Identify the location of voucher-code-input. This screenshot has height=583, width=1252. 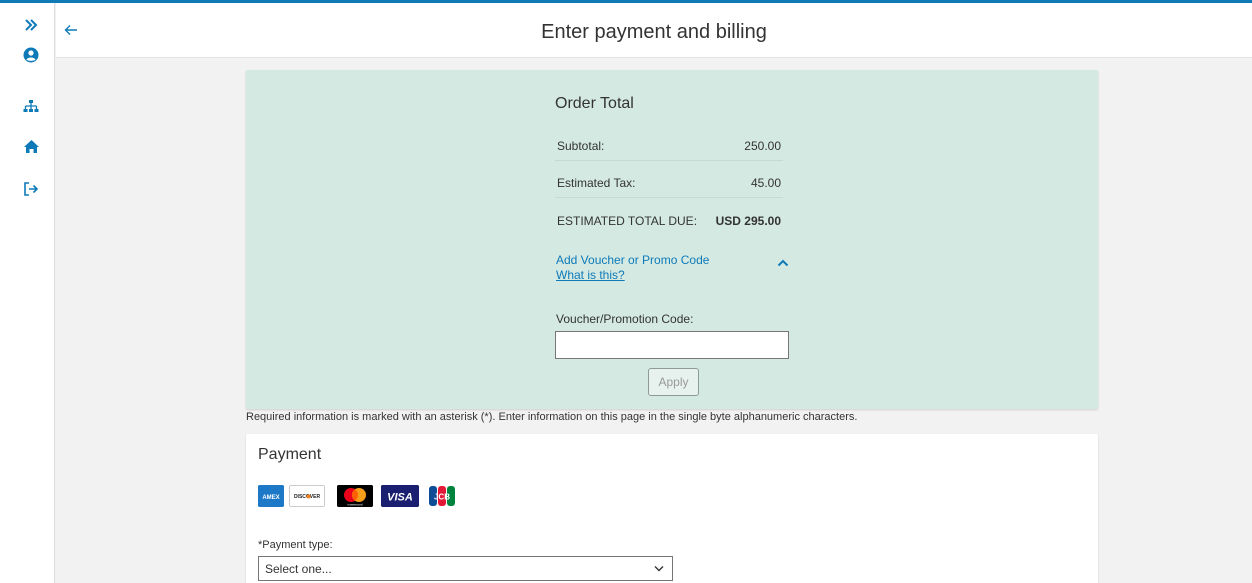
(672, 345).